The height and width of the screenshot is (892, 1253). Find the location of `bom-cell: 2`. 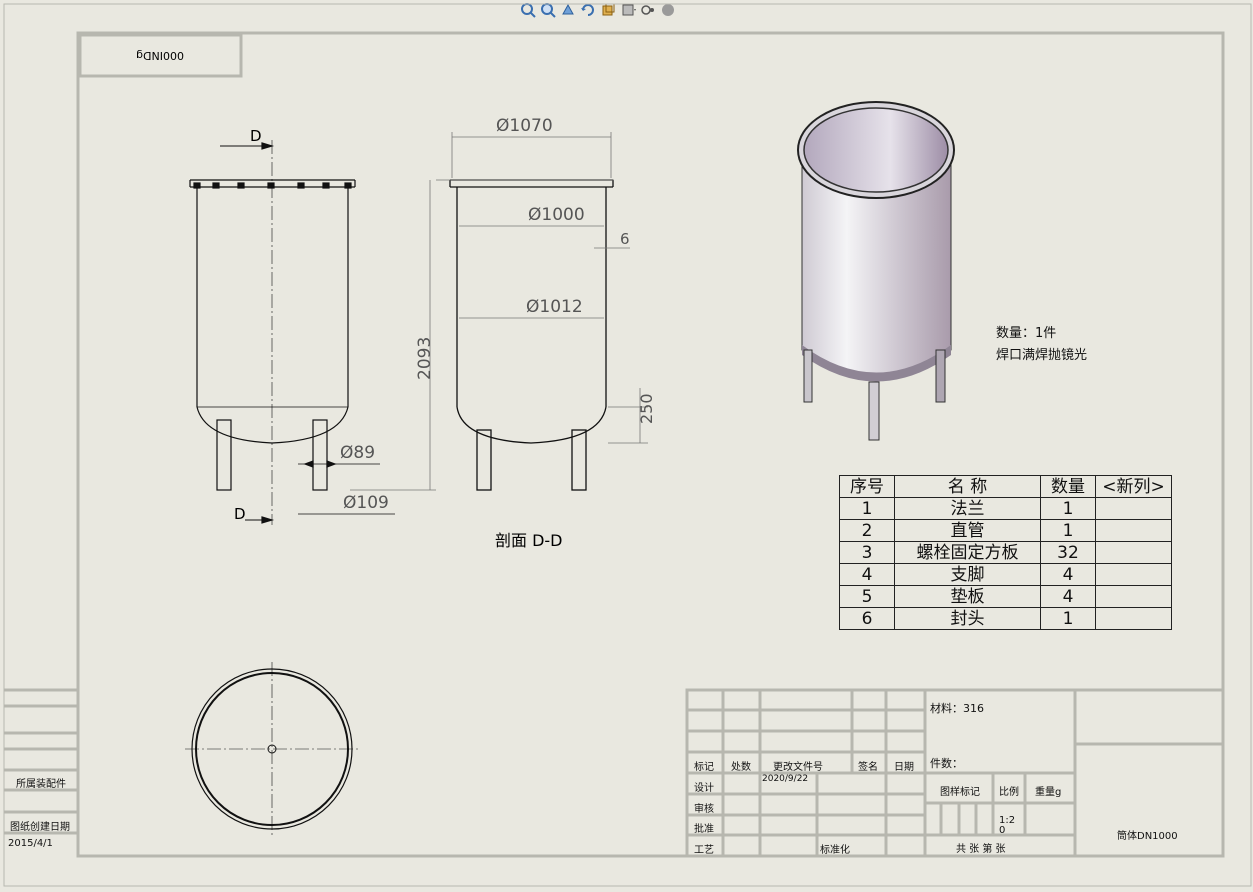

bom-cell: 2 is located at coordinates (867, 530).